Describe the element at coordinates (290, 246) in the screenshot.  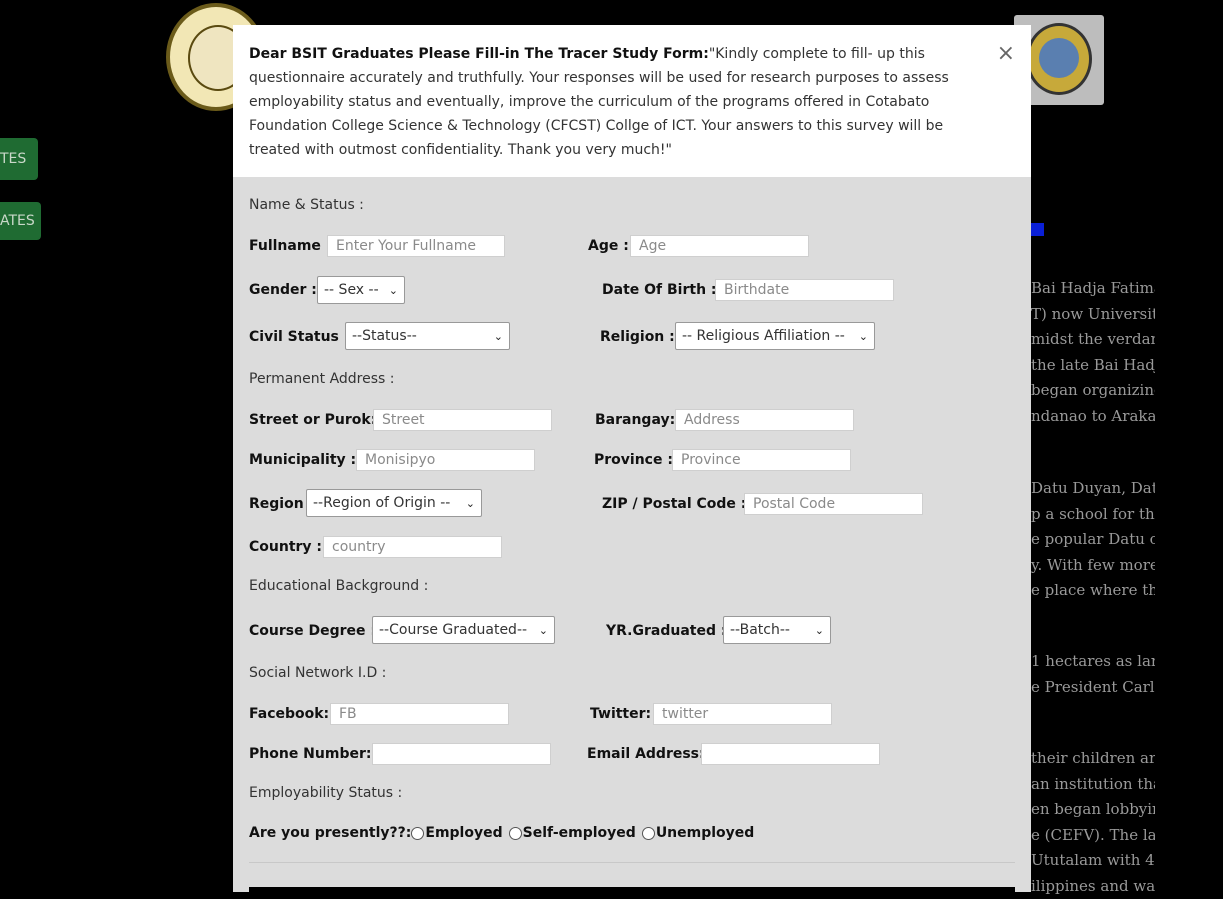
I see `fullname-label: Fullname :` at that location.